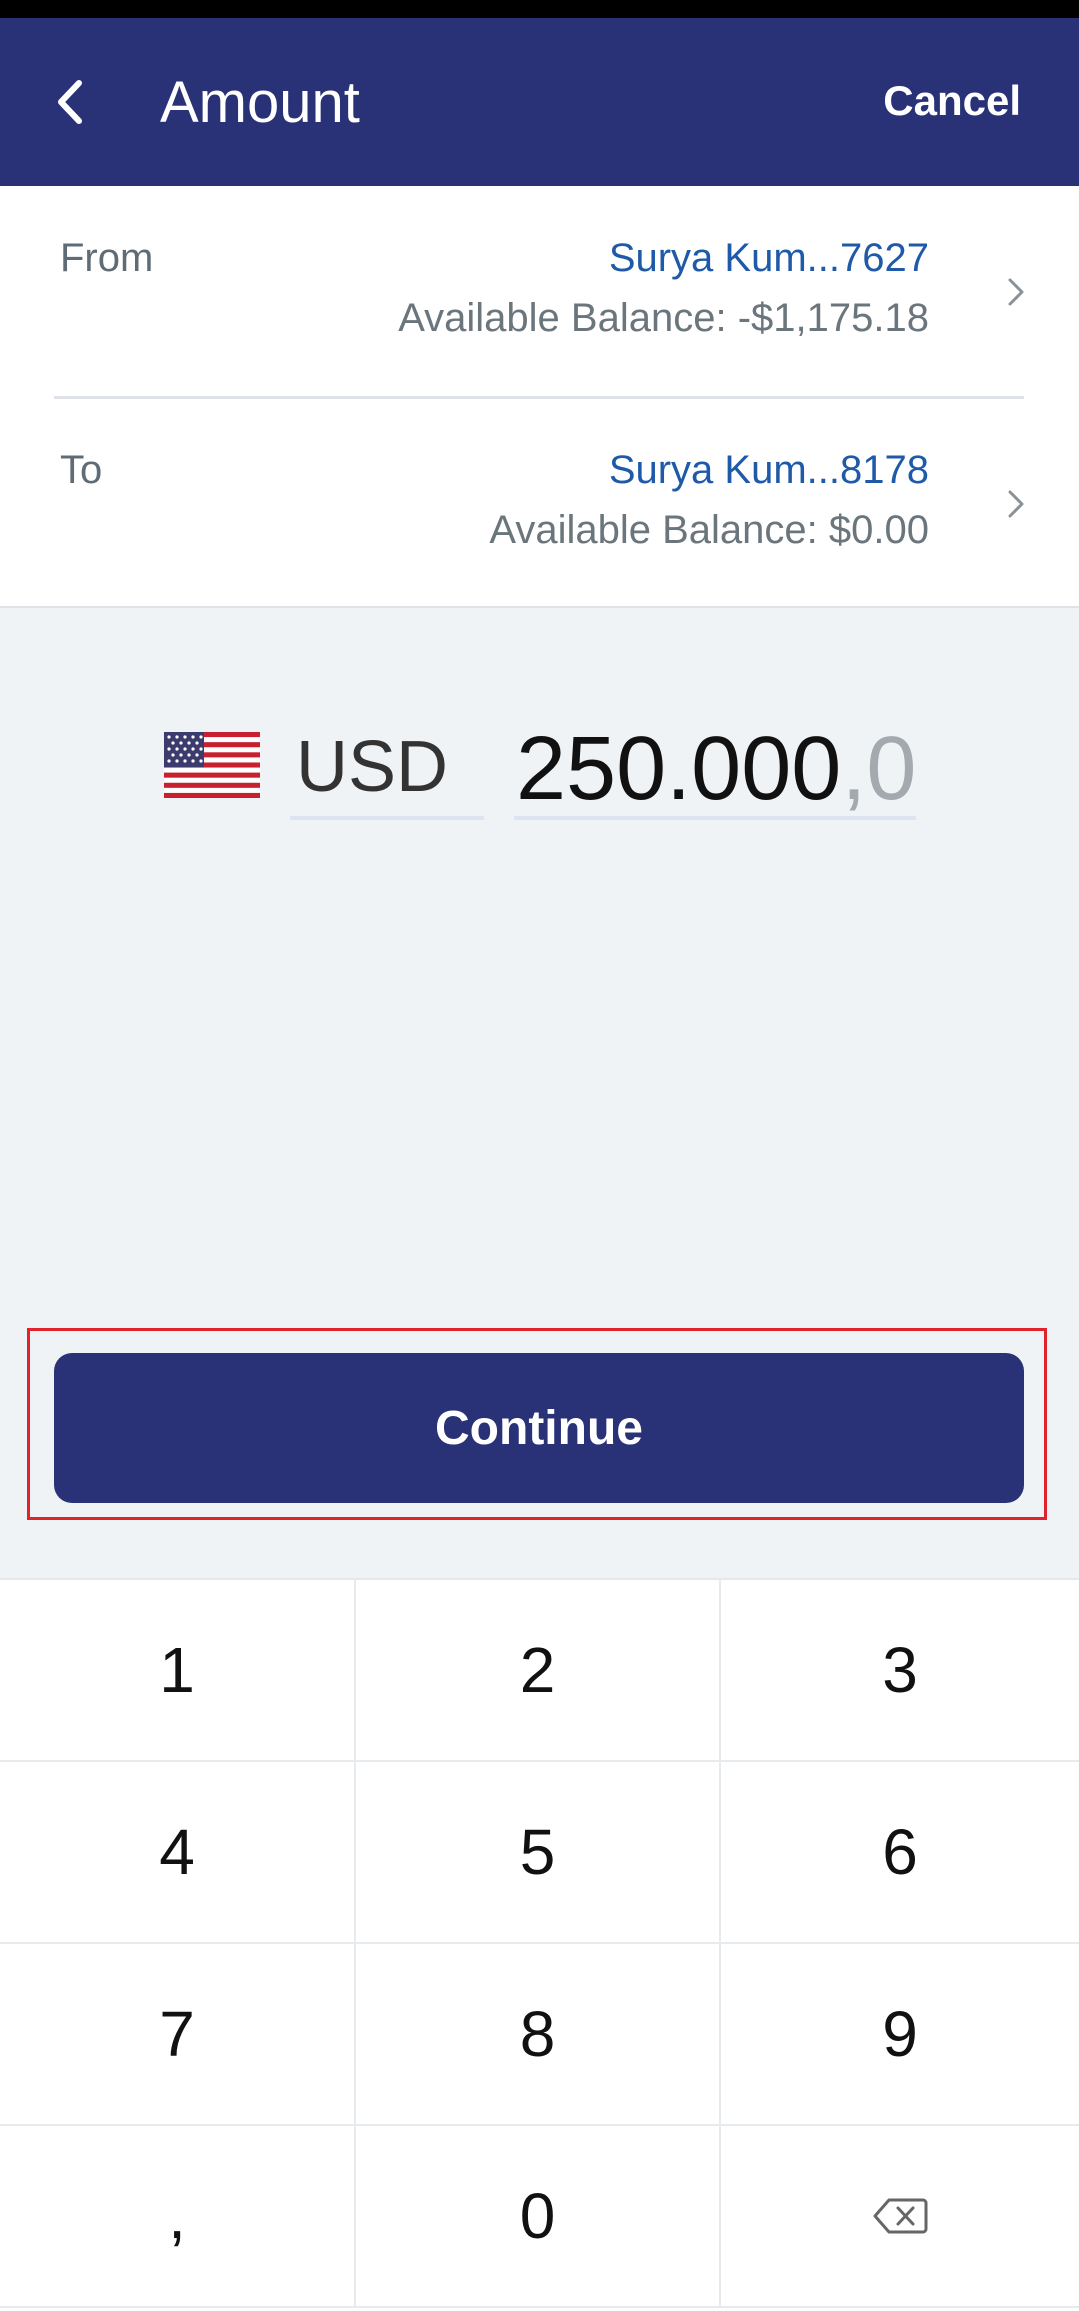  I want to click on chevron-left-icon, so click(70, 102).